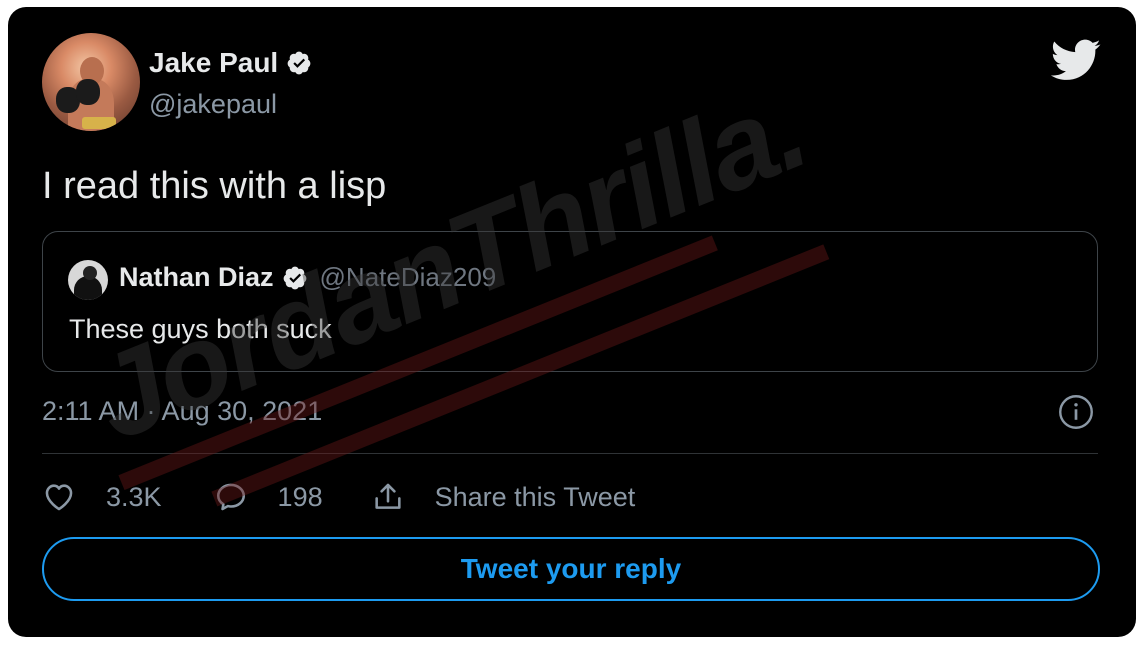  Describe the element at coordinates (307, 277) in the screenshot. I see `quoted-tweet-header: Nathan Diaz @NateDiaz209` at that location.